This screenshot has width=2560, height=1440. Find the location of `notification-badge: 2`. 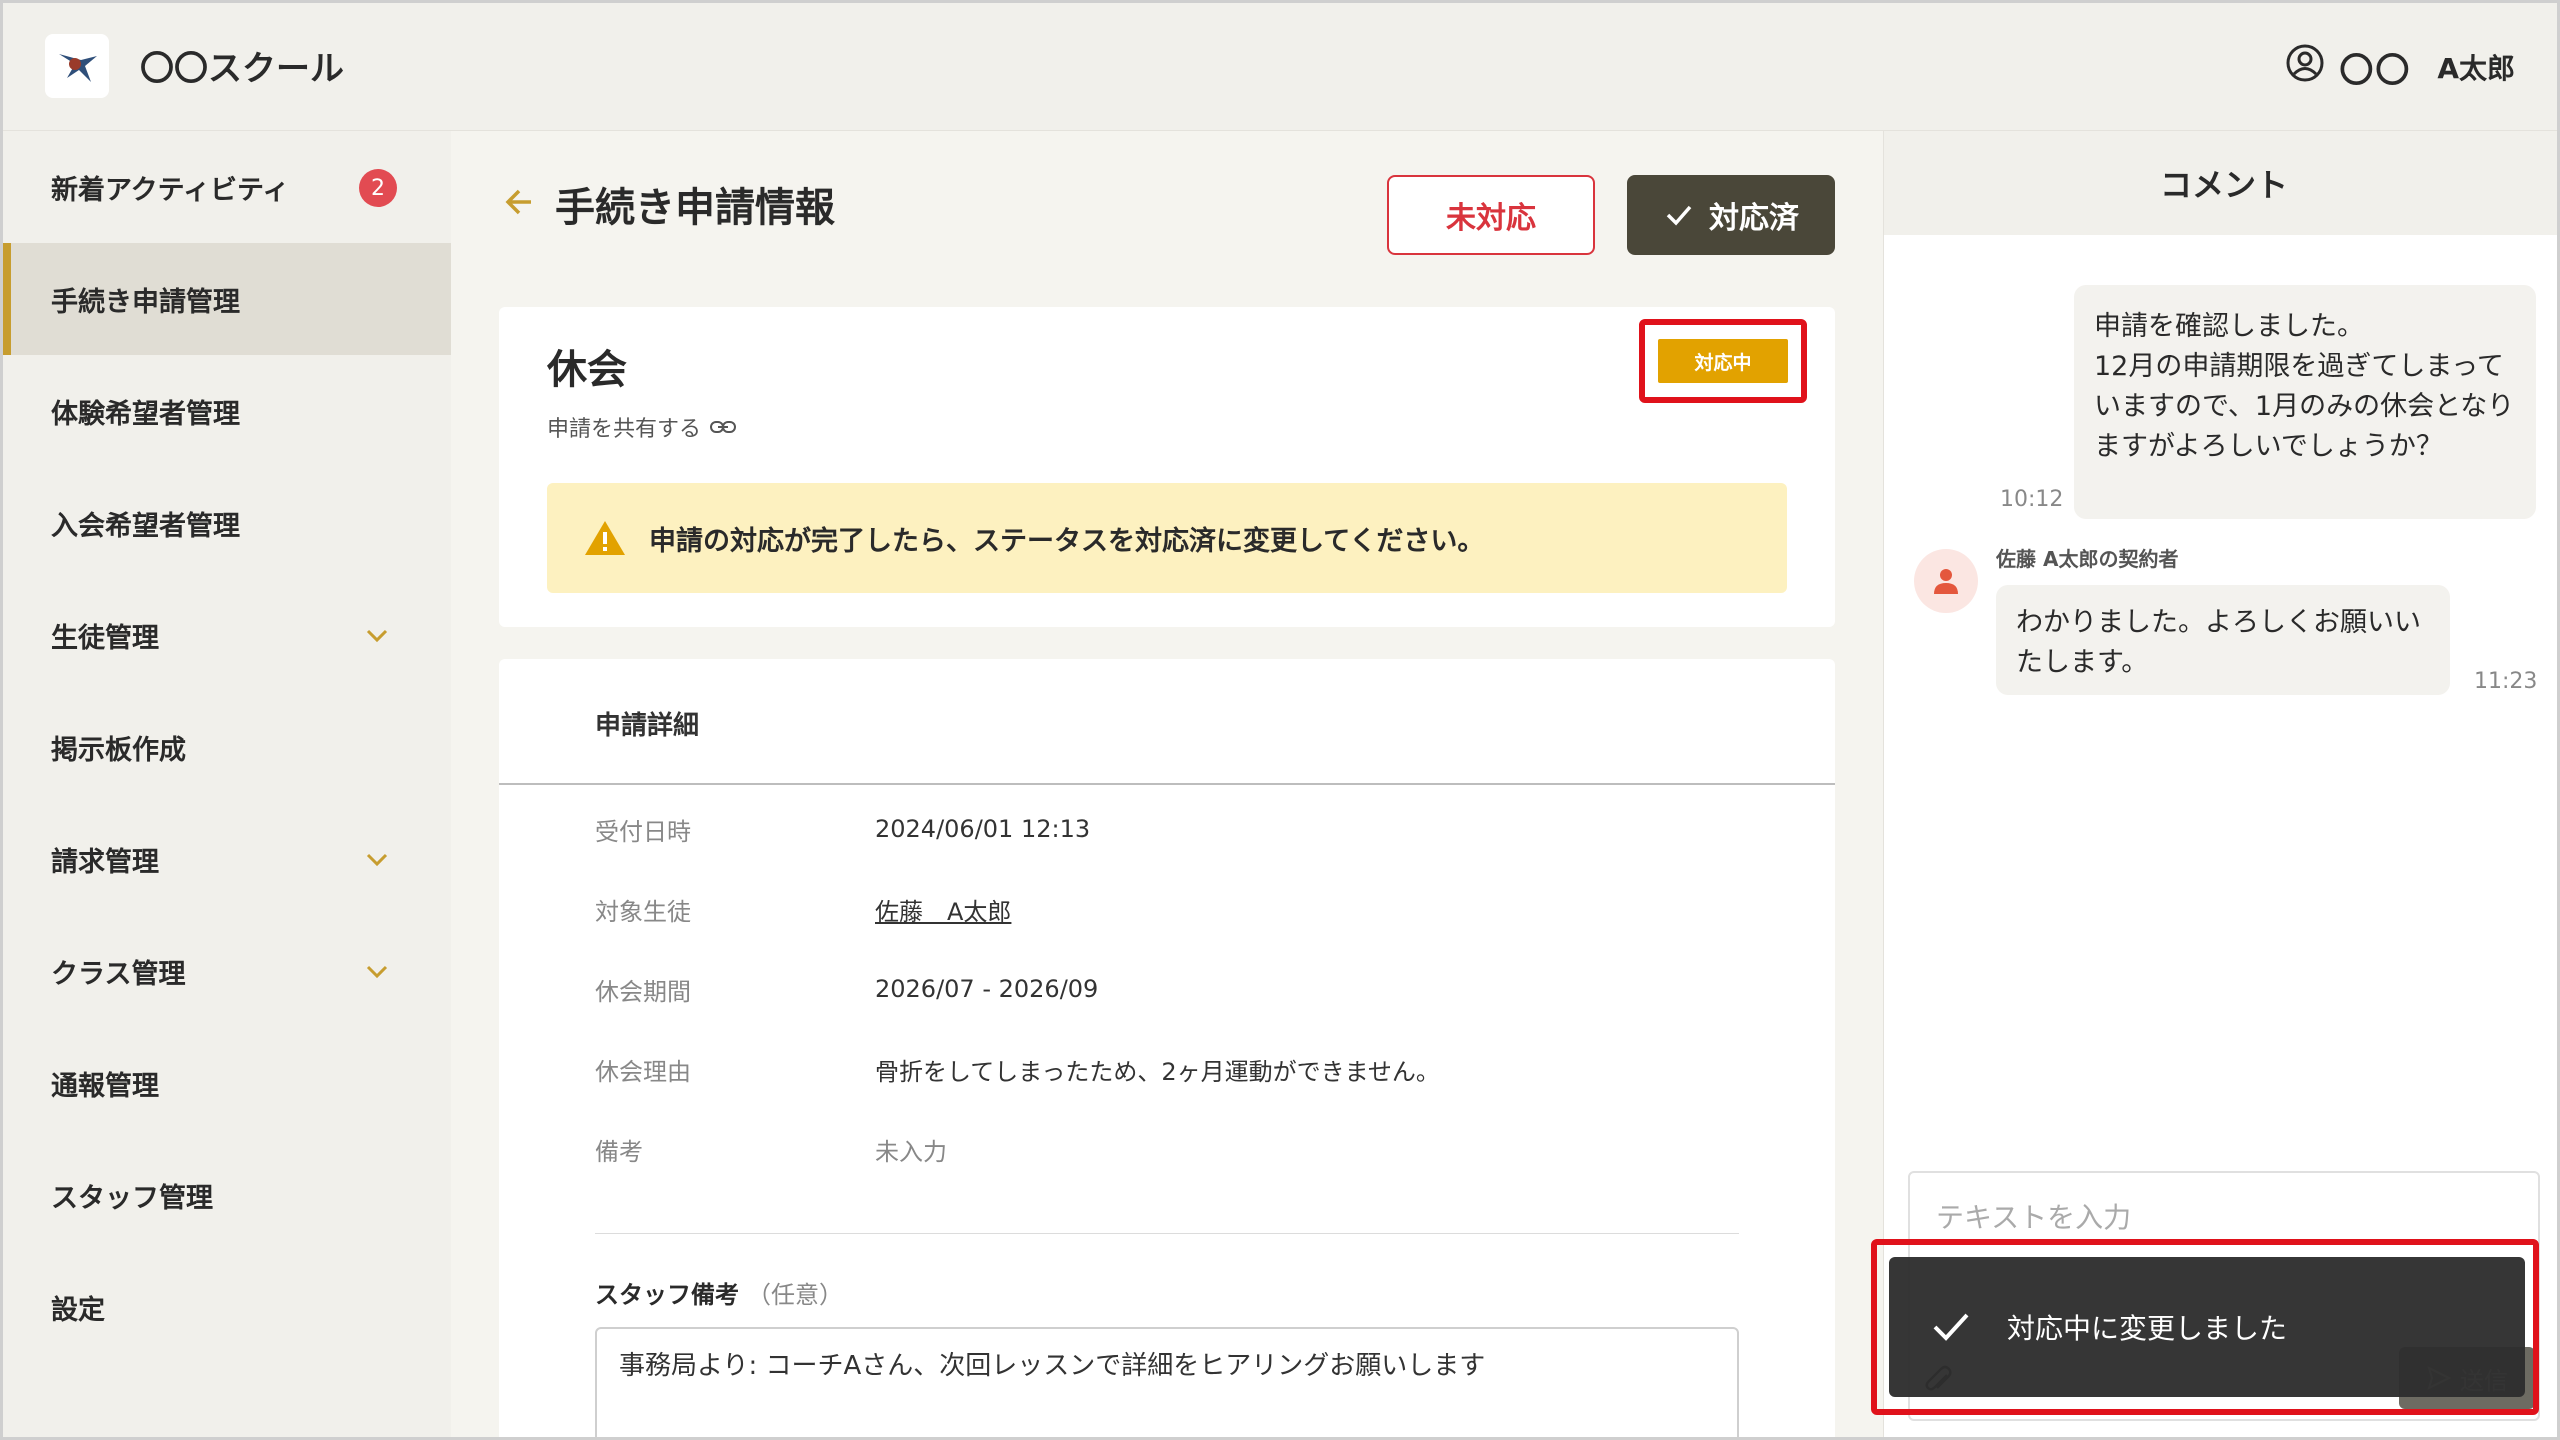

notification-badge: 2 is located at coordinates (378, 188).